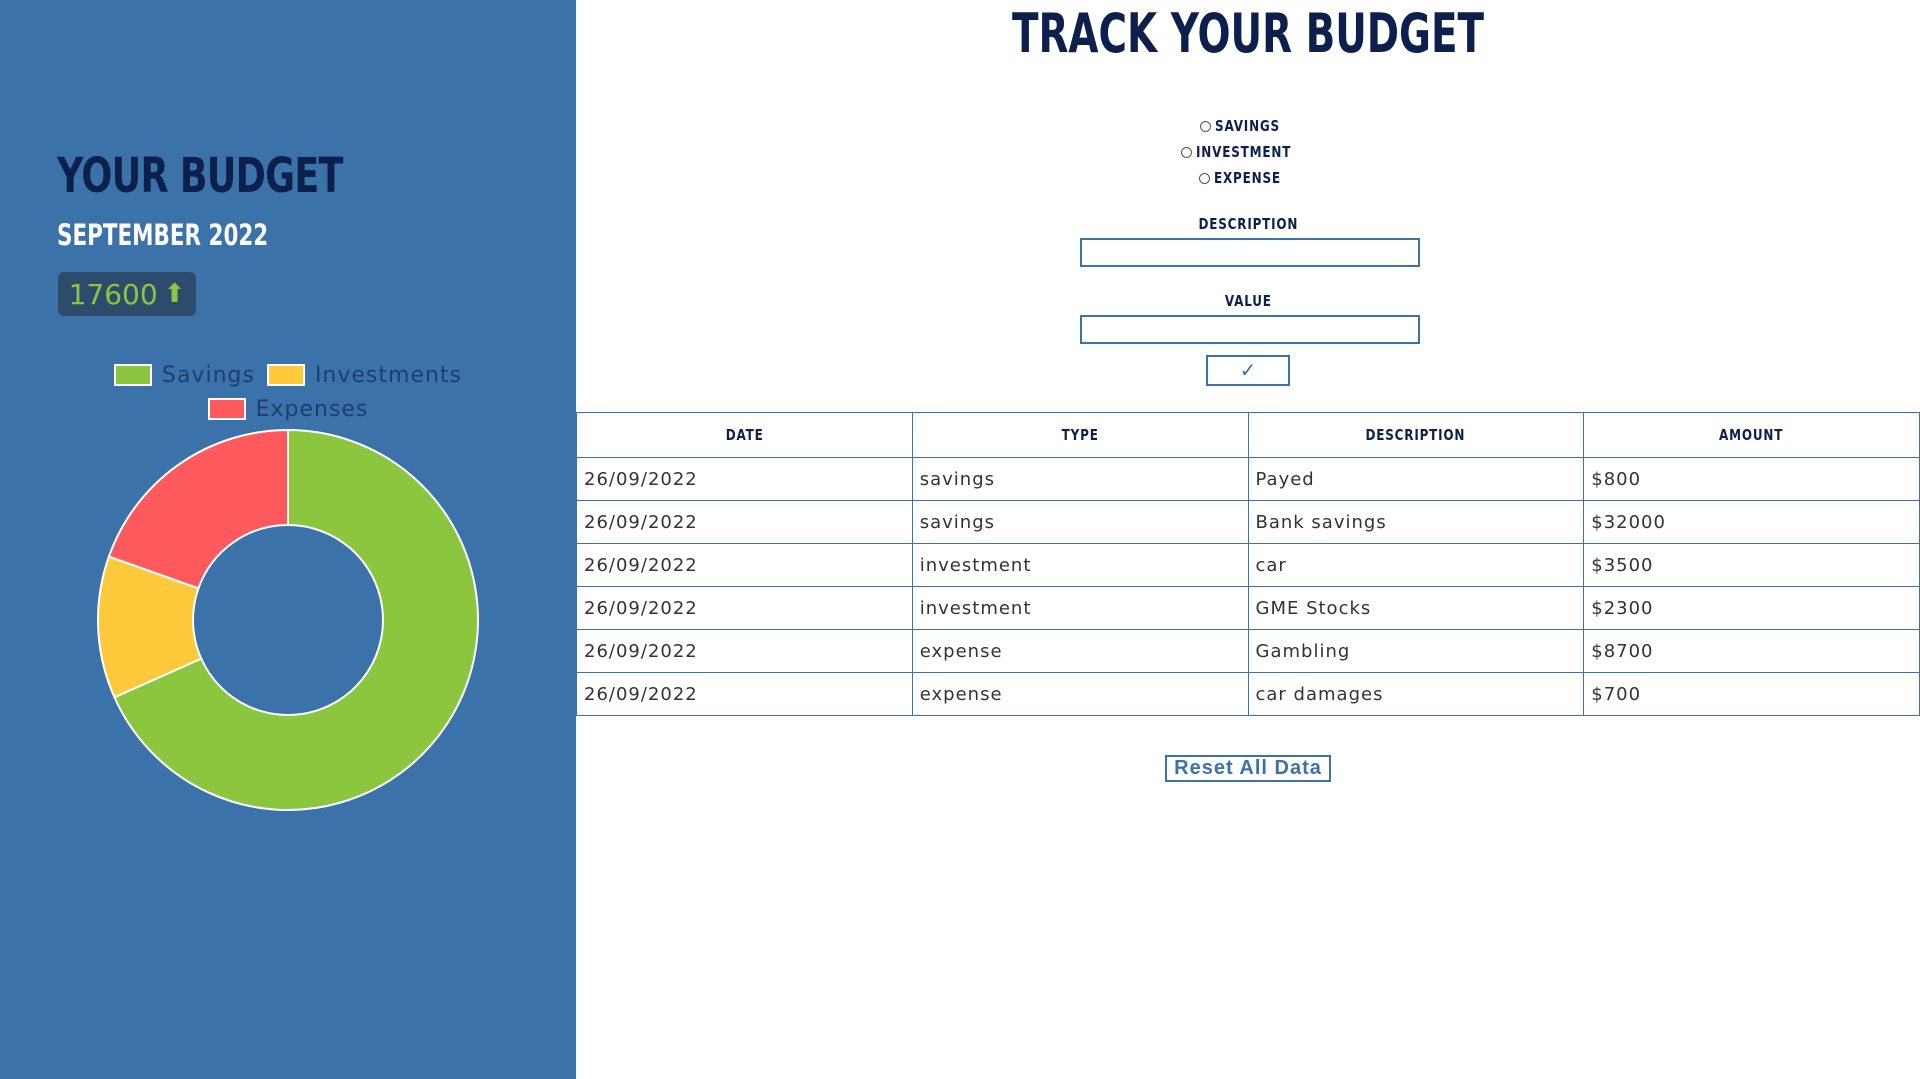 This screenshot has width=1920, height=1079. Describe the element at coordinates (744, 435) in the screenshot. I see `column-header-date: DATE` at that location.